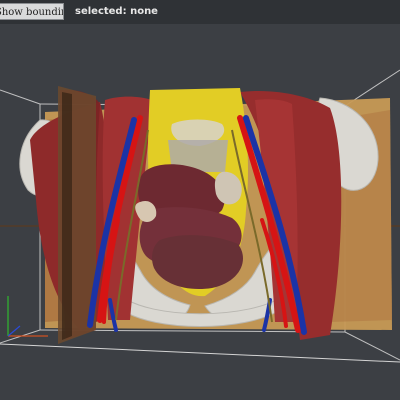  Describe the element at coordinates (144, 11) in the screenshot. I see `selection-value: none` at that location.